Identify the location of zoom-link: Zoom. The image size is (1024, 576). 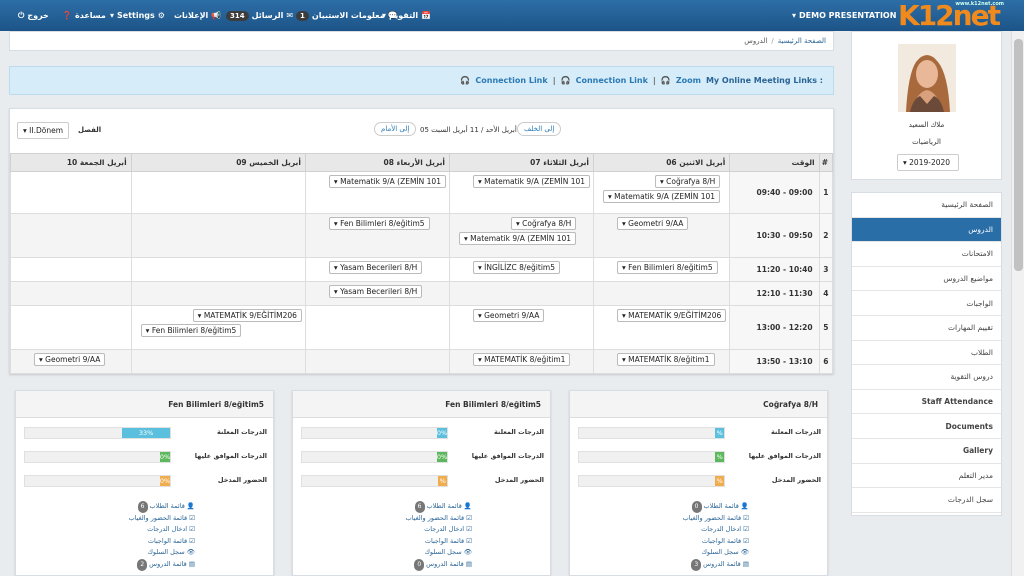
(688, 80).